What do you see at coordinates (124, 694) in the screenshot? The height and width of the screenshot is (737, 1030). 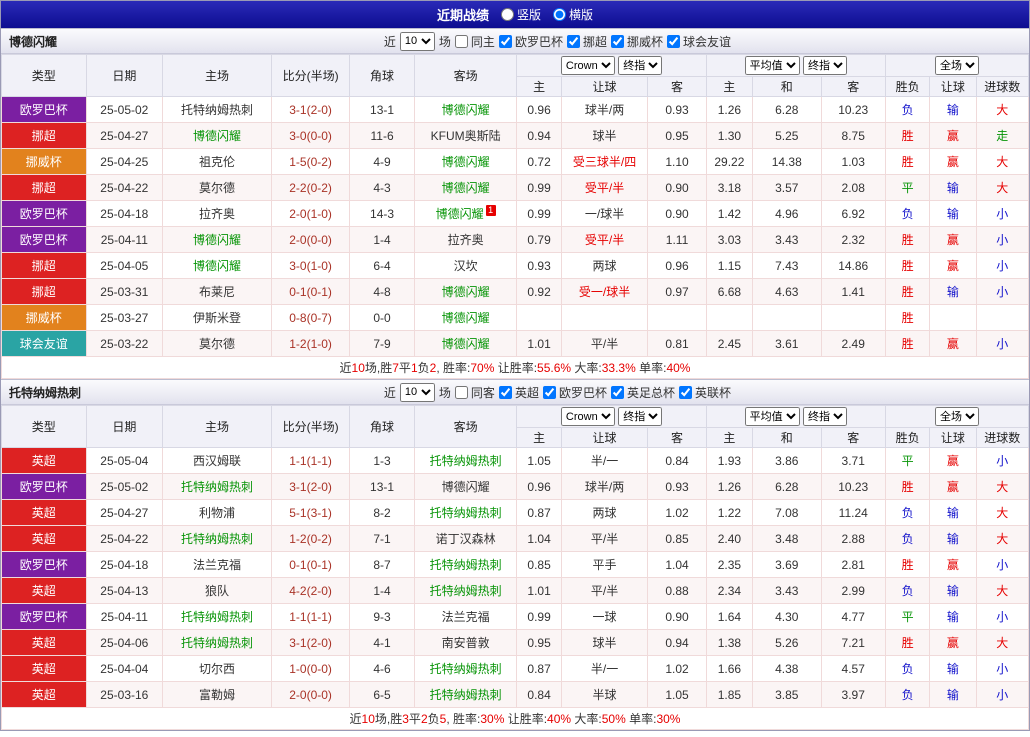 I see `match-date: 25-03-16` at bounding box center [124, 694].